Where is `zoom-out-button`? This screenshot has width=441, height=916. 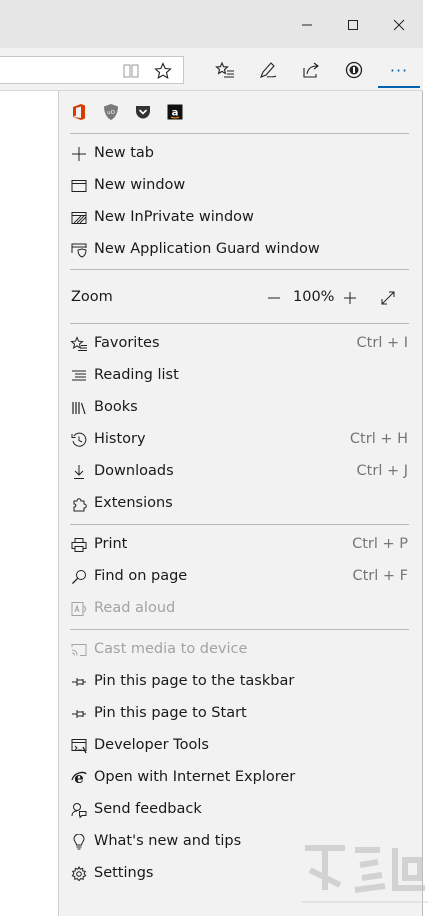 zoom-out-button is located at coordinates (274, 298).